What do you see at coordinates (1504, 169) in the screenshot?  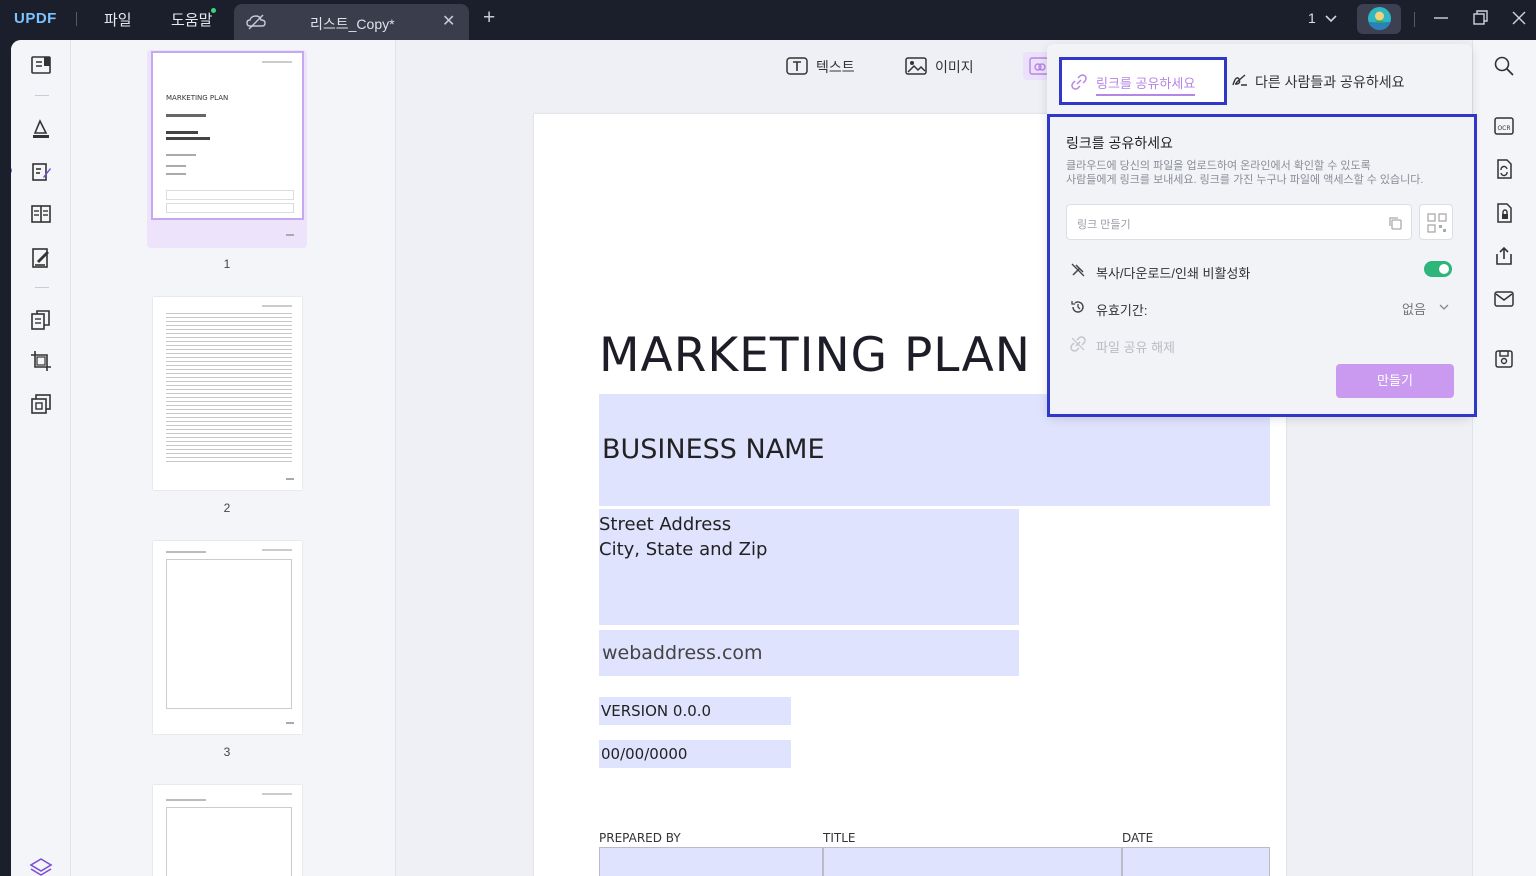 I see `convert-icon` at bounding box center [1504, 169].